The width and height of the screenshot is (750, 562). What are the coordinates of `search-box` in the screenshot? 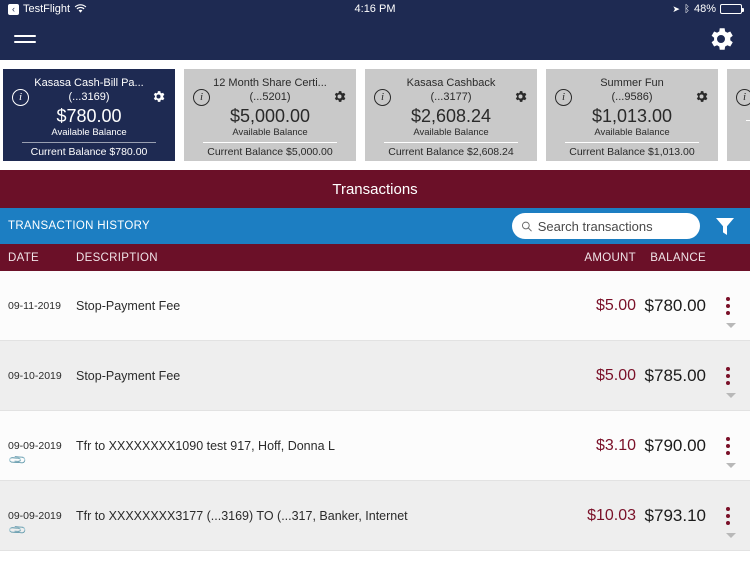 It's located at (606, 226).